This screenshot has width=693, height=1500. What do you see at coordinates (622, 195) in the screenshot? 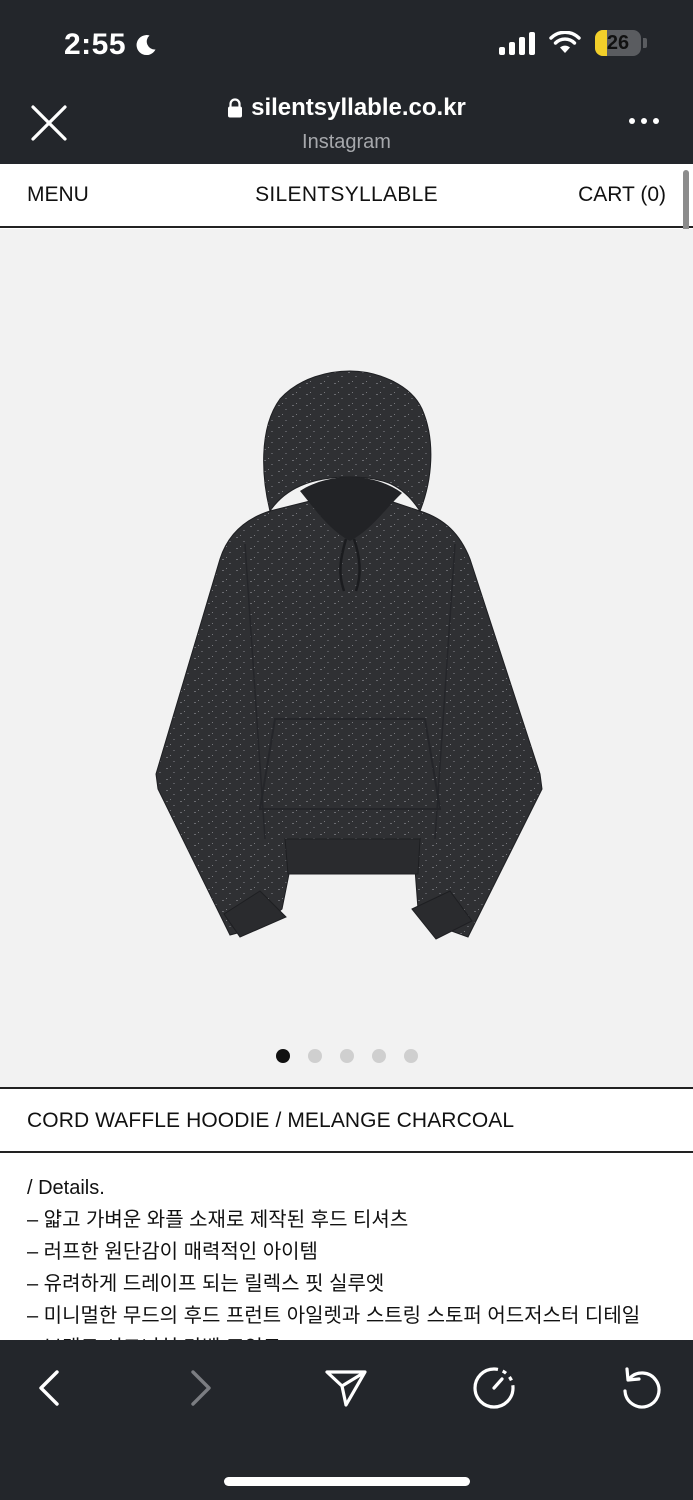
I see `cart-link: CART (0)` at bounding box center [622, 195].